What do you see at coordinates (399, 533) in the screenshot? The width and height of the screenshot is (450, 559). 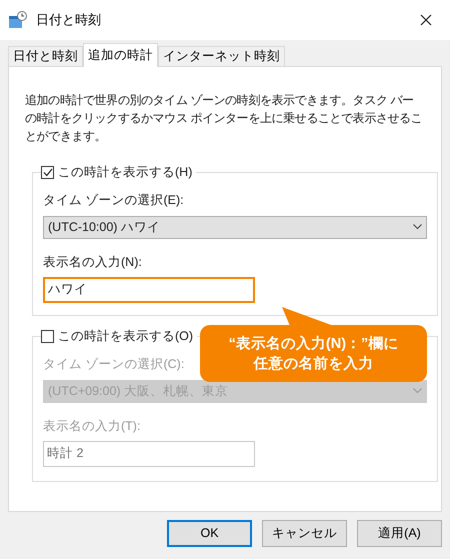 I see `dialog-button: 適用(A)` at bounding box center [399, 533].